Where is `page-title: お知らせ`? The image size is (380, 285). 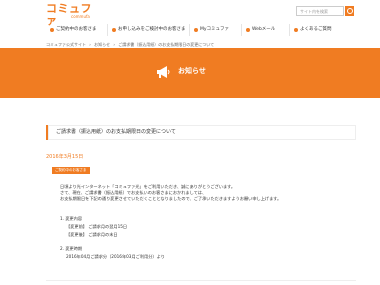 page-title: お知らせ is located at coordinates (192, 71).